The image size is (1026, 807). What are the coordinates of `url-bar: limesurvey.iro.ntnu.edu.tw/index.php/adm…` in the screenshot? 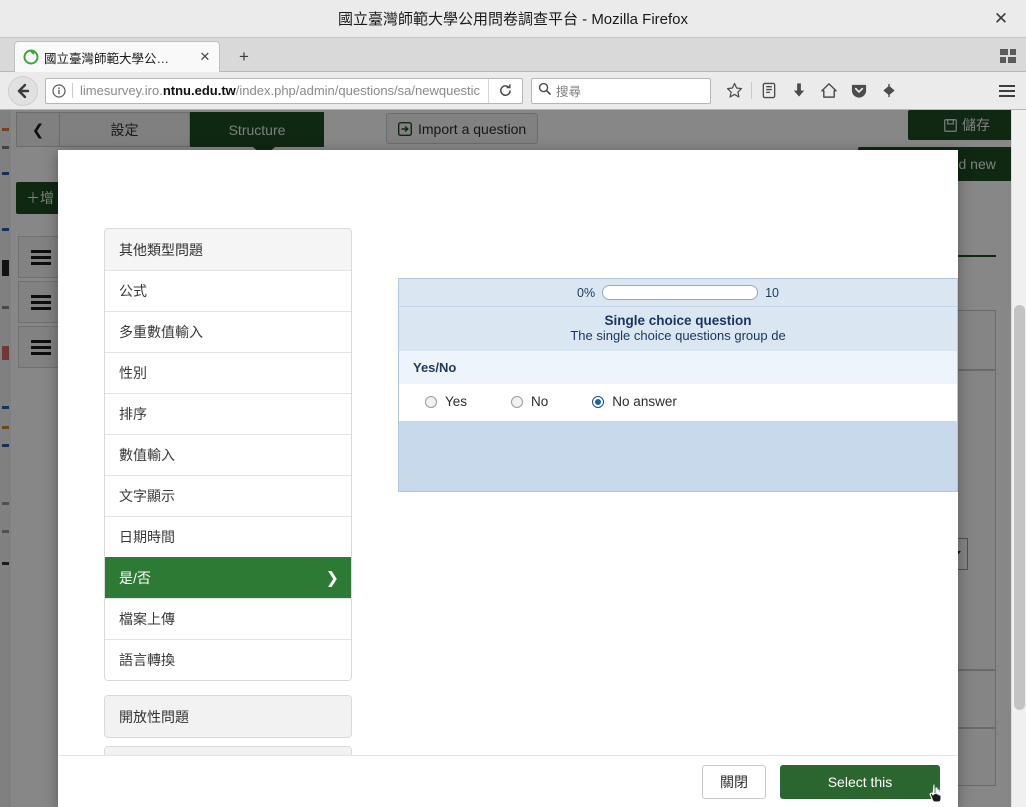 It's located at (284, 90).